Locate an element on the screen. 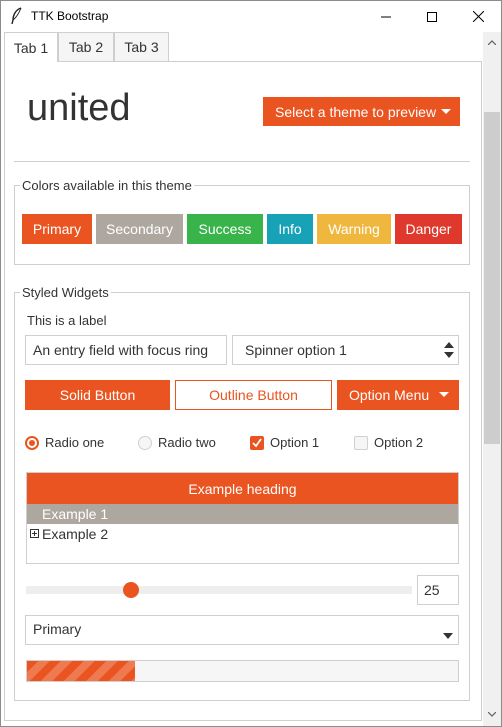 This screenshot has height=727, width=502. button-label: Success is located at coordinates (225, 229).